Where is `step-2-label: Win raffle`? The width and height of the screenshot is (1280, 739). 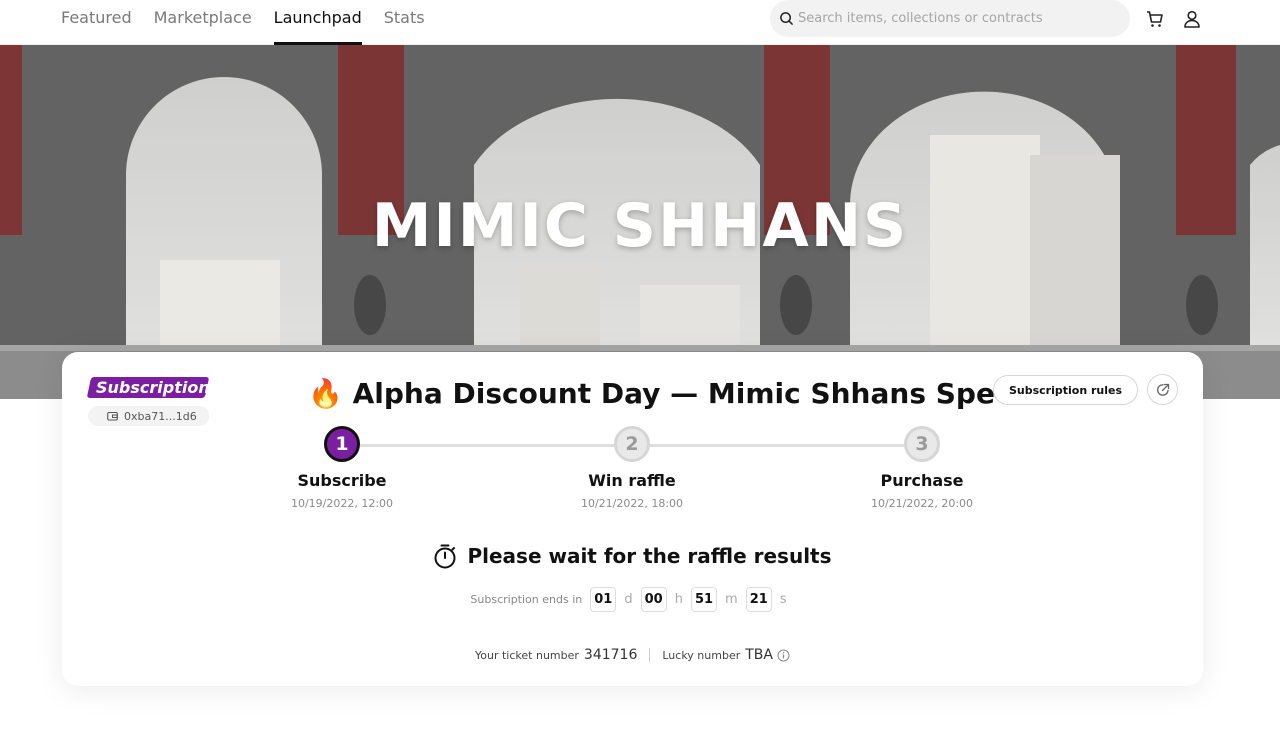 step-2-label: Win raffle is located at coordinates (632, 480).